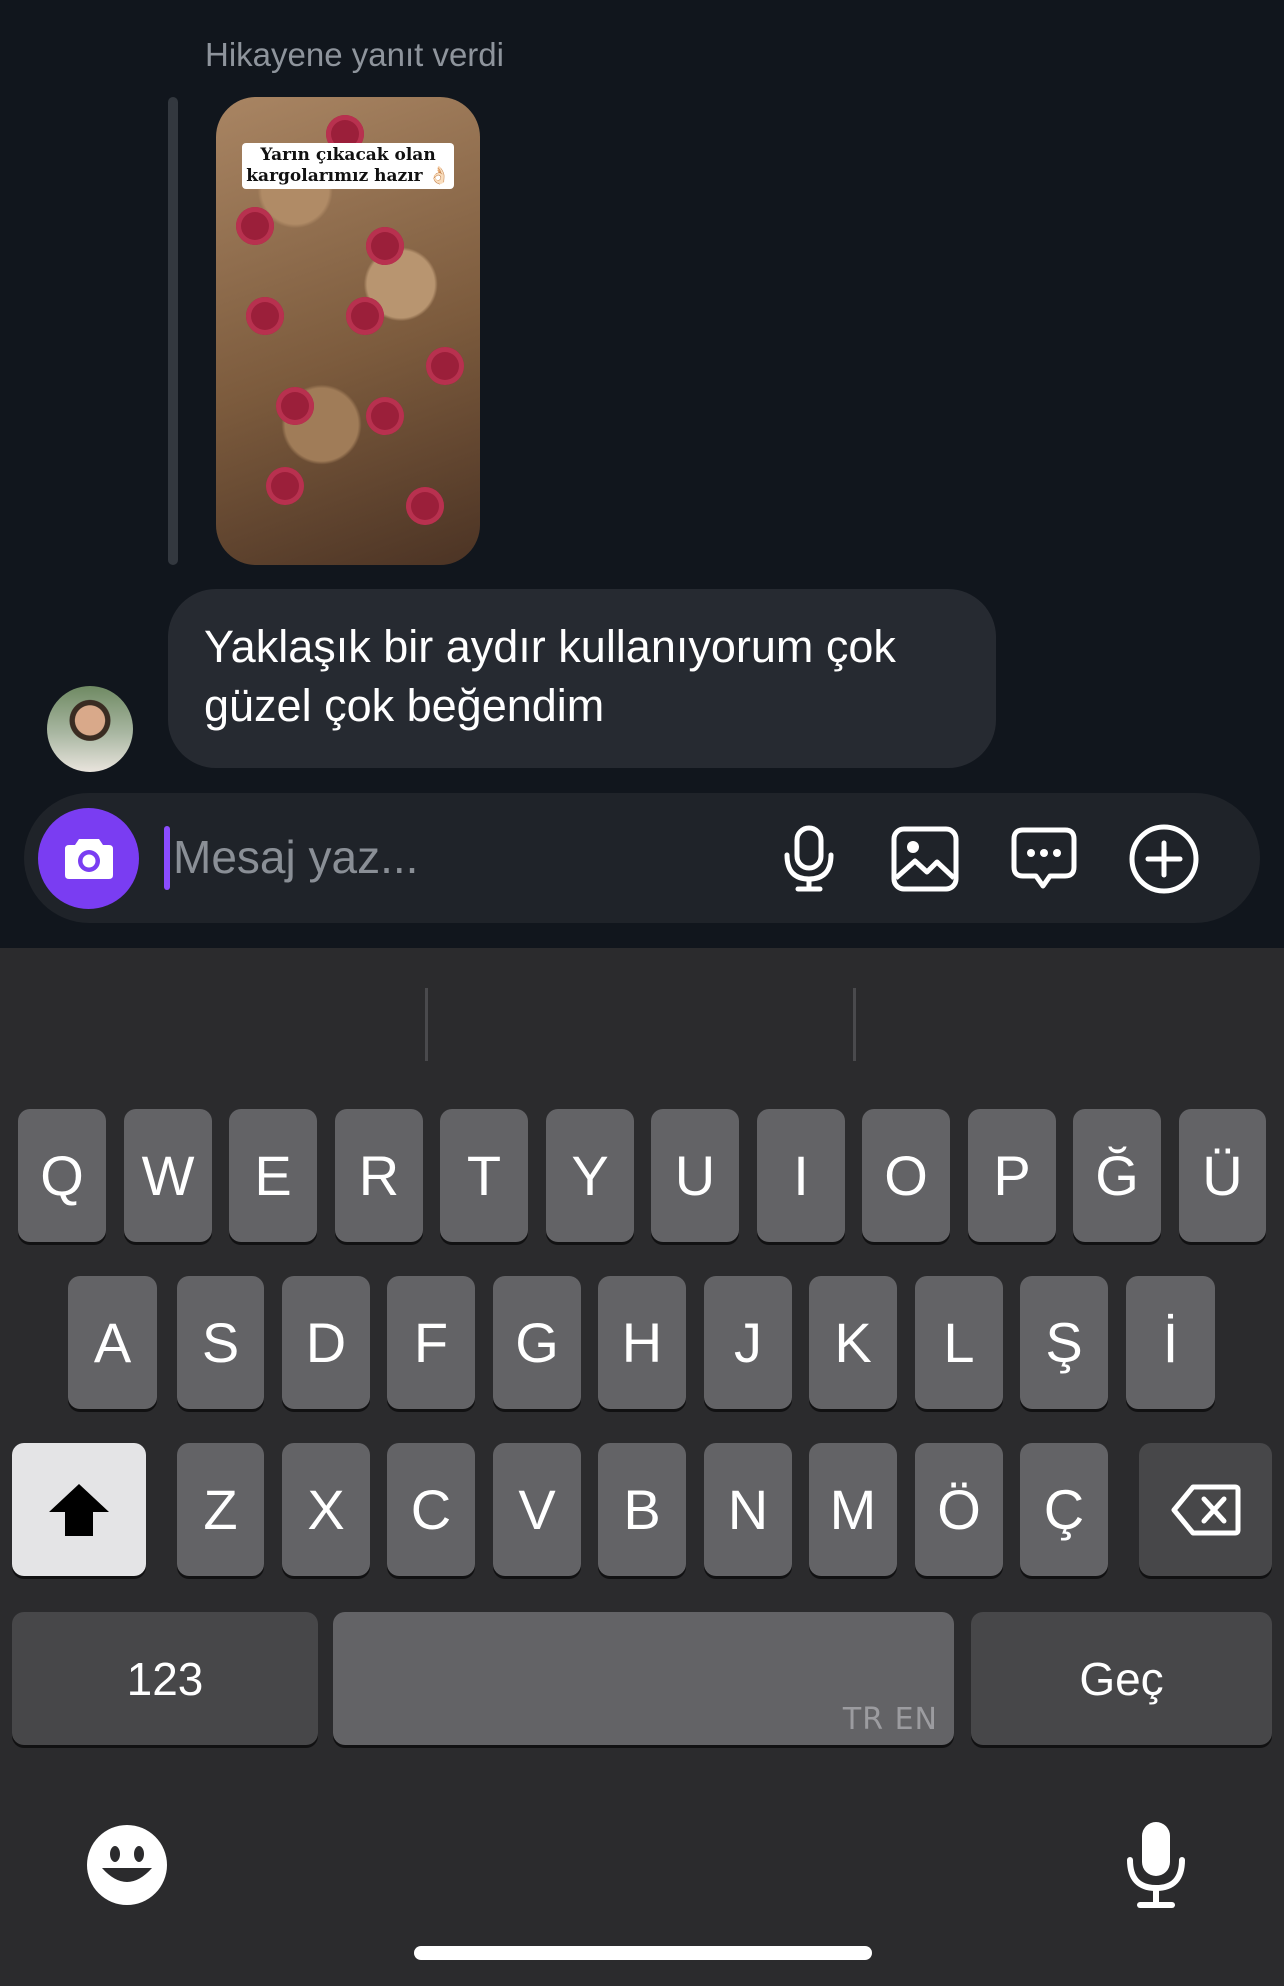 Image resolution: width=1284 pixels, height=1986 pixels. I want to click on shift-icon, so click(79, 1509).